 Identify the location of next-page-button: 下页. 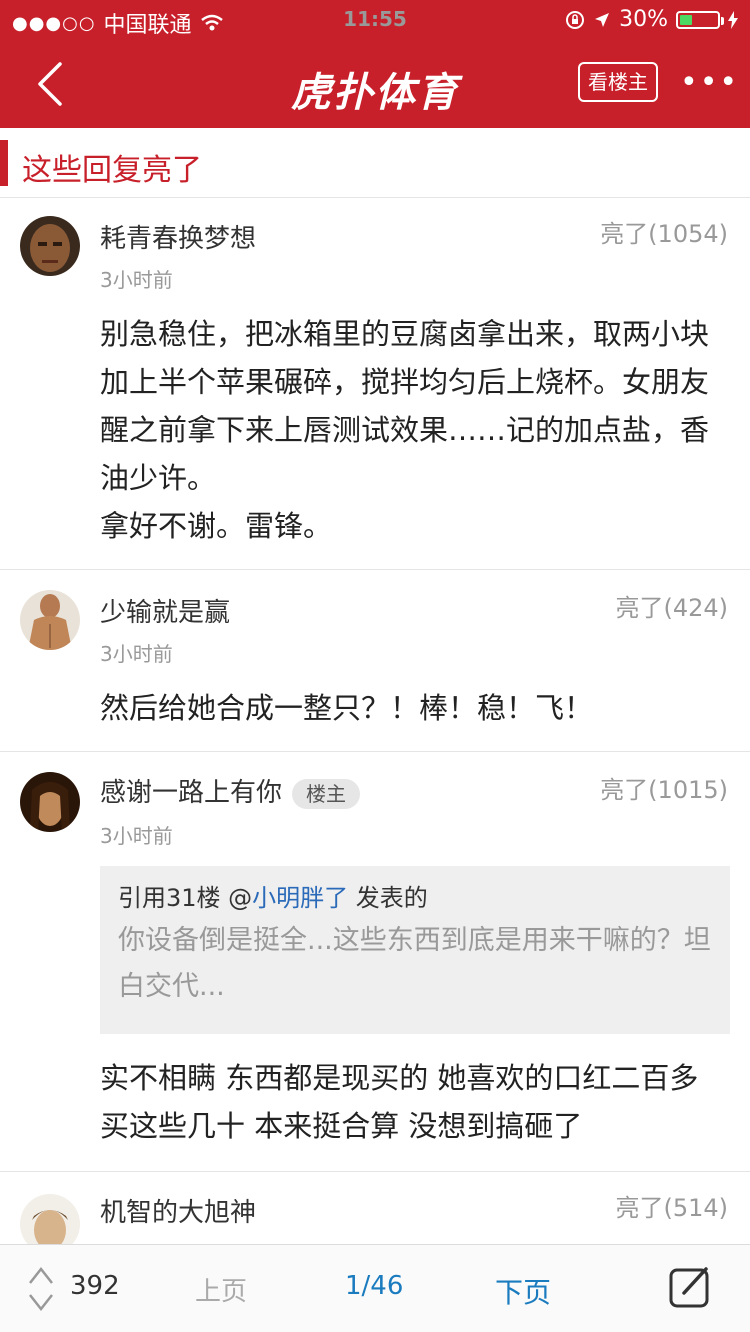
(523, 1291).